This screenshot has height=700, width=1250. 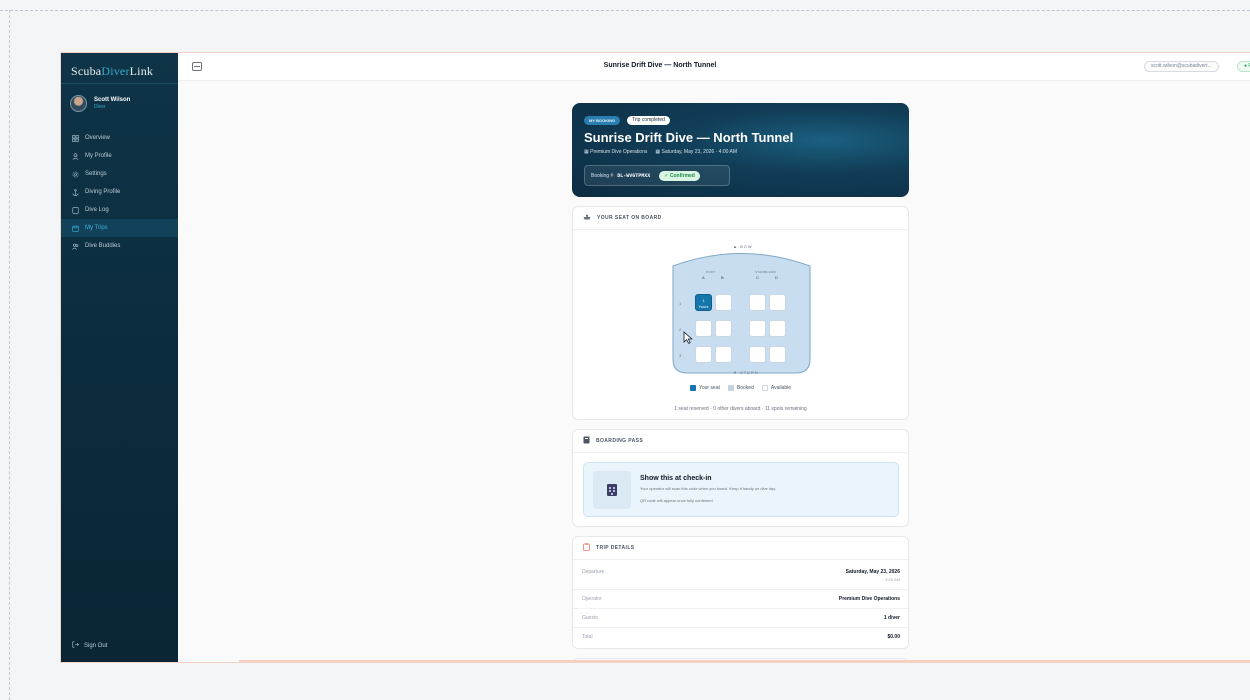 I want to click on seat-number: 1, so click(x=703, y=300).